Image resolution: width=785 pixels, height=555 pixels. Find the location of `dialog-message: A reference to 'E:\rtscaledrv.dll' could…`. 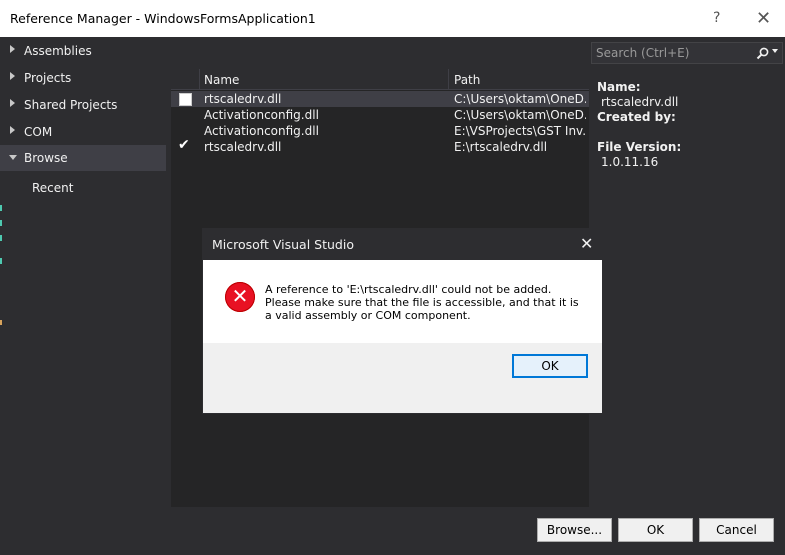

dialog-message: A reference to 'E:\rtscaledrv.dll' could… is located at coordinates (422, 302).